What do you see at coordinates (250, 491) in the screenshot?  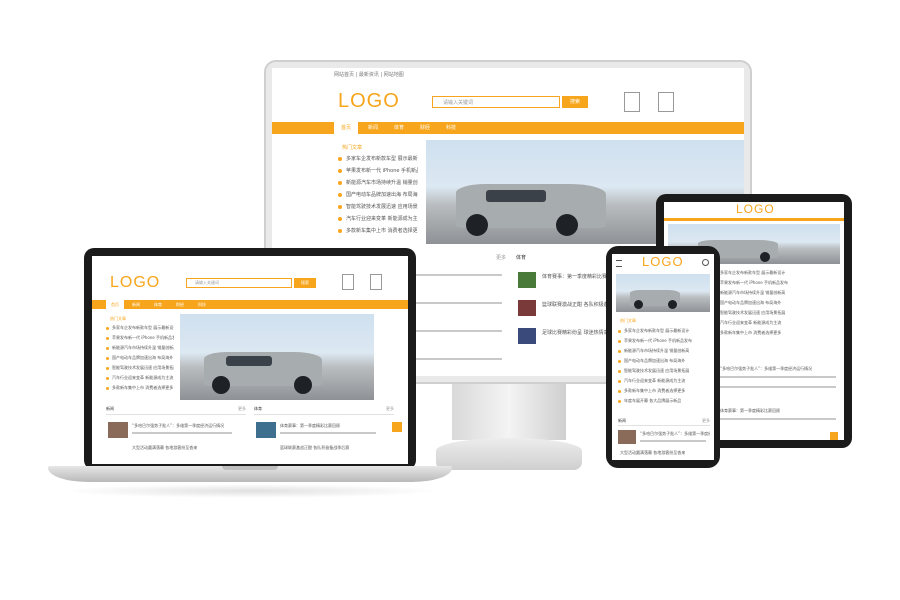 I see `floor-shadow` at bounding box center [250, 491].